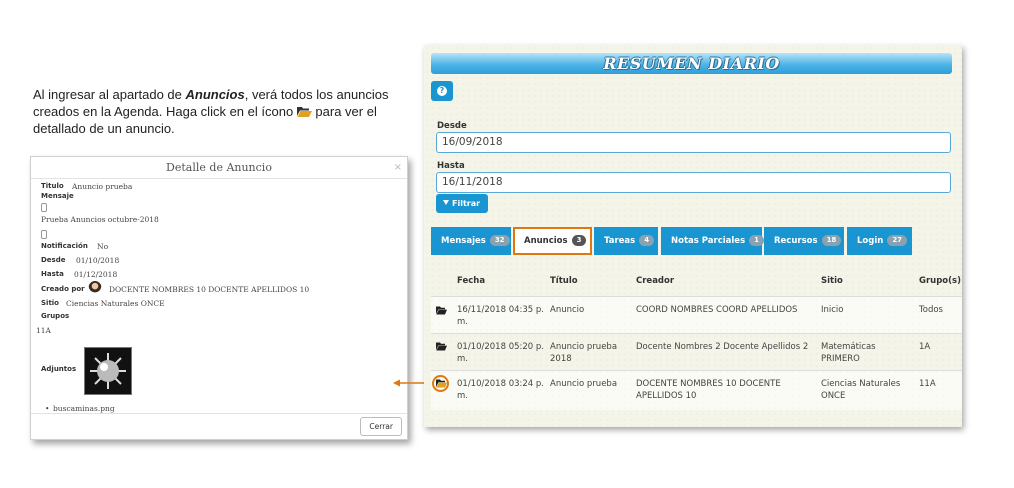  What do you see at coordinates (96, 274) in the screenshot?
I see `hasta-value: 01/12/2018` at bounding box center [96, 274].